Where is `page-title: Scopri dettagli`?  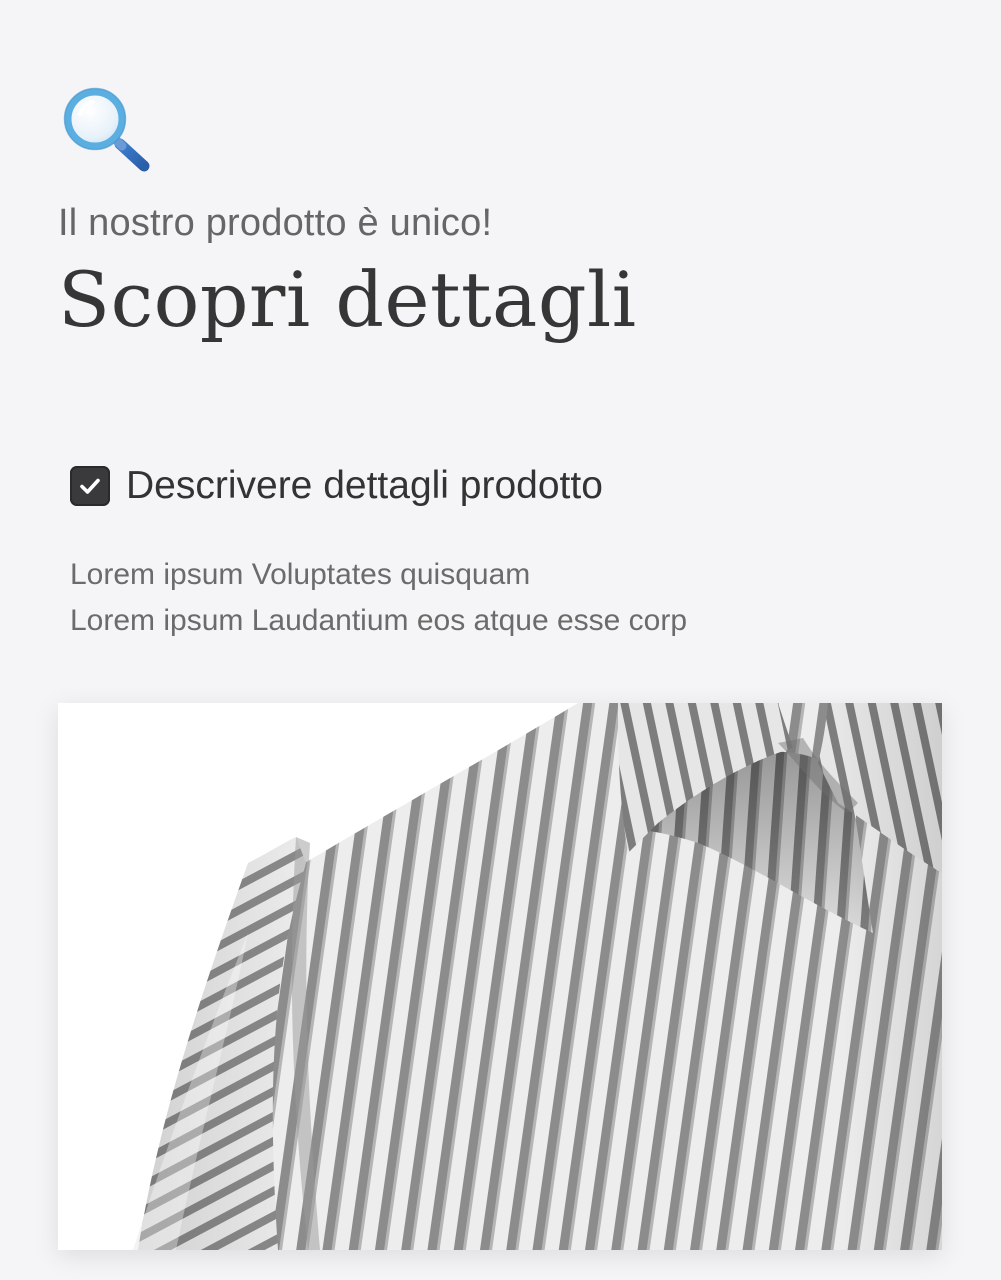
page-title: Scopri dettagli is located at coordinates (347, 299).